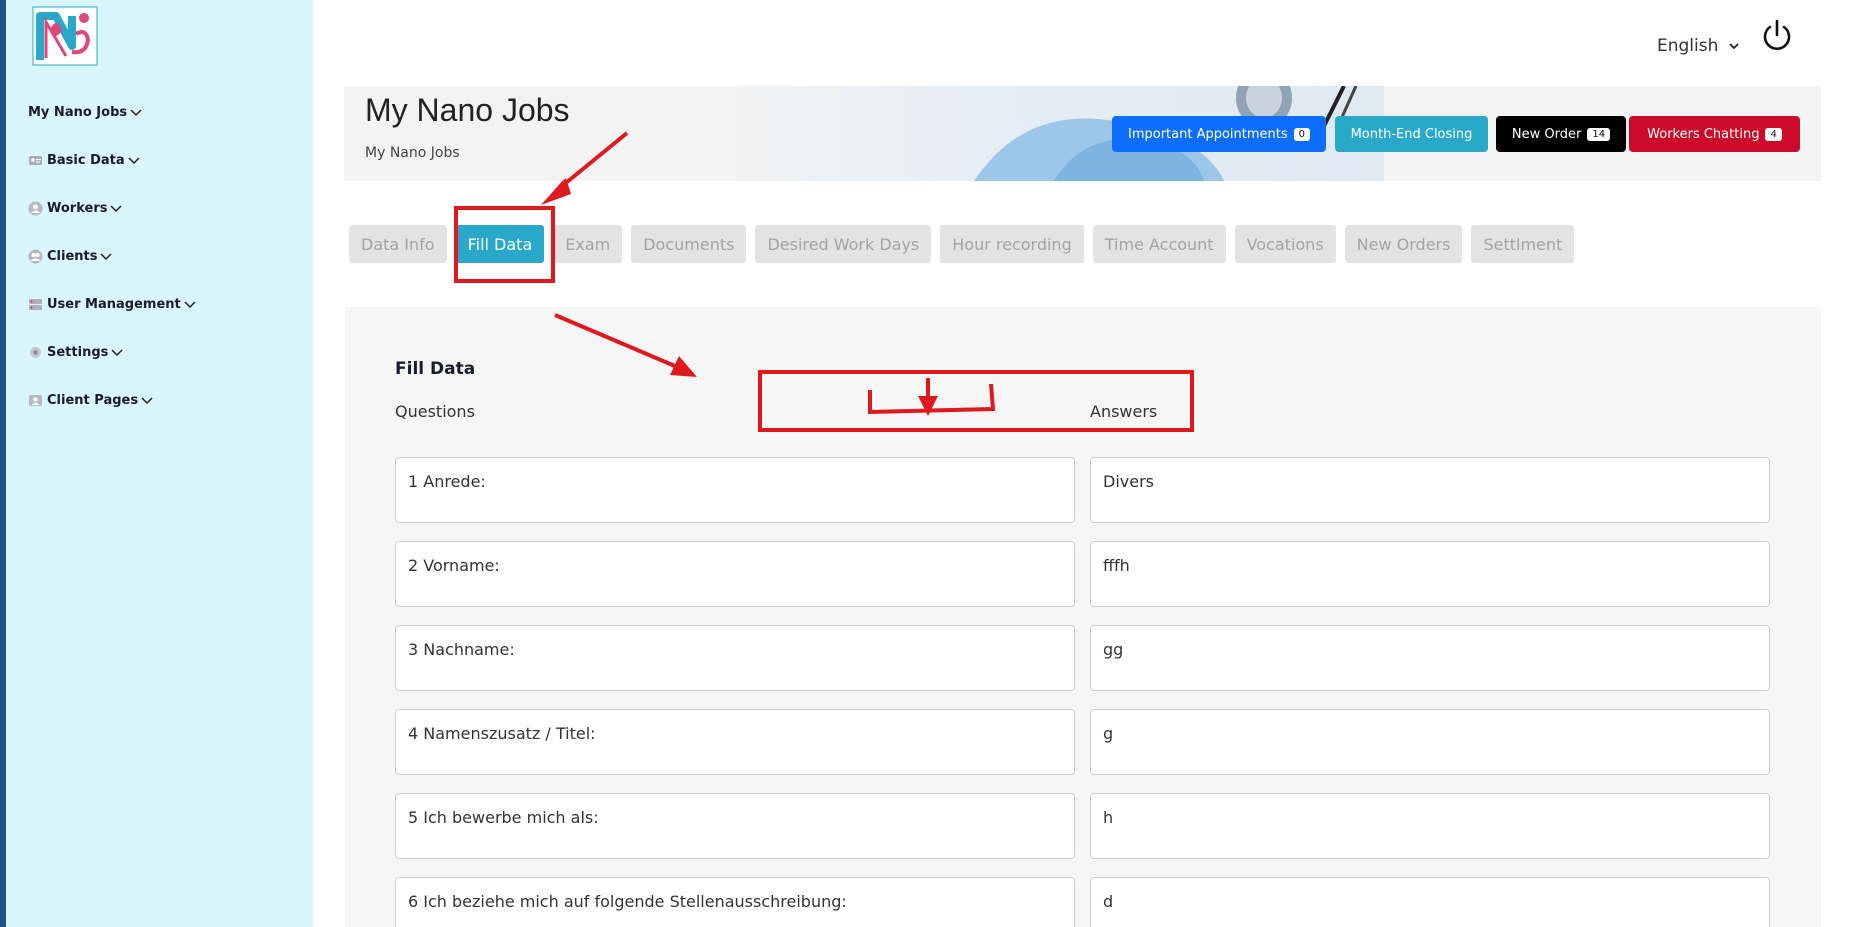  Describe the element at coordinates (735, 658) in the screenshot. I see `question-field: 3 Nachname:` at that location.